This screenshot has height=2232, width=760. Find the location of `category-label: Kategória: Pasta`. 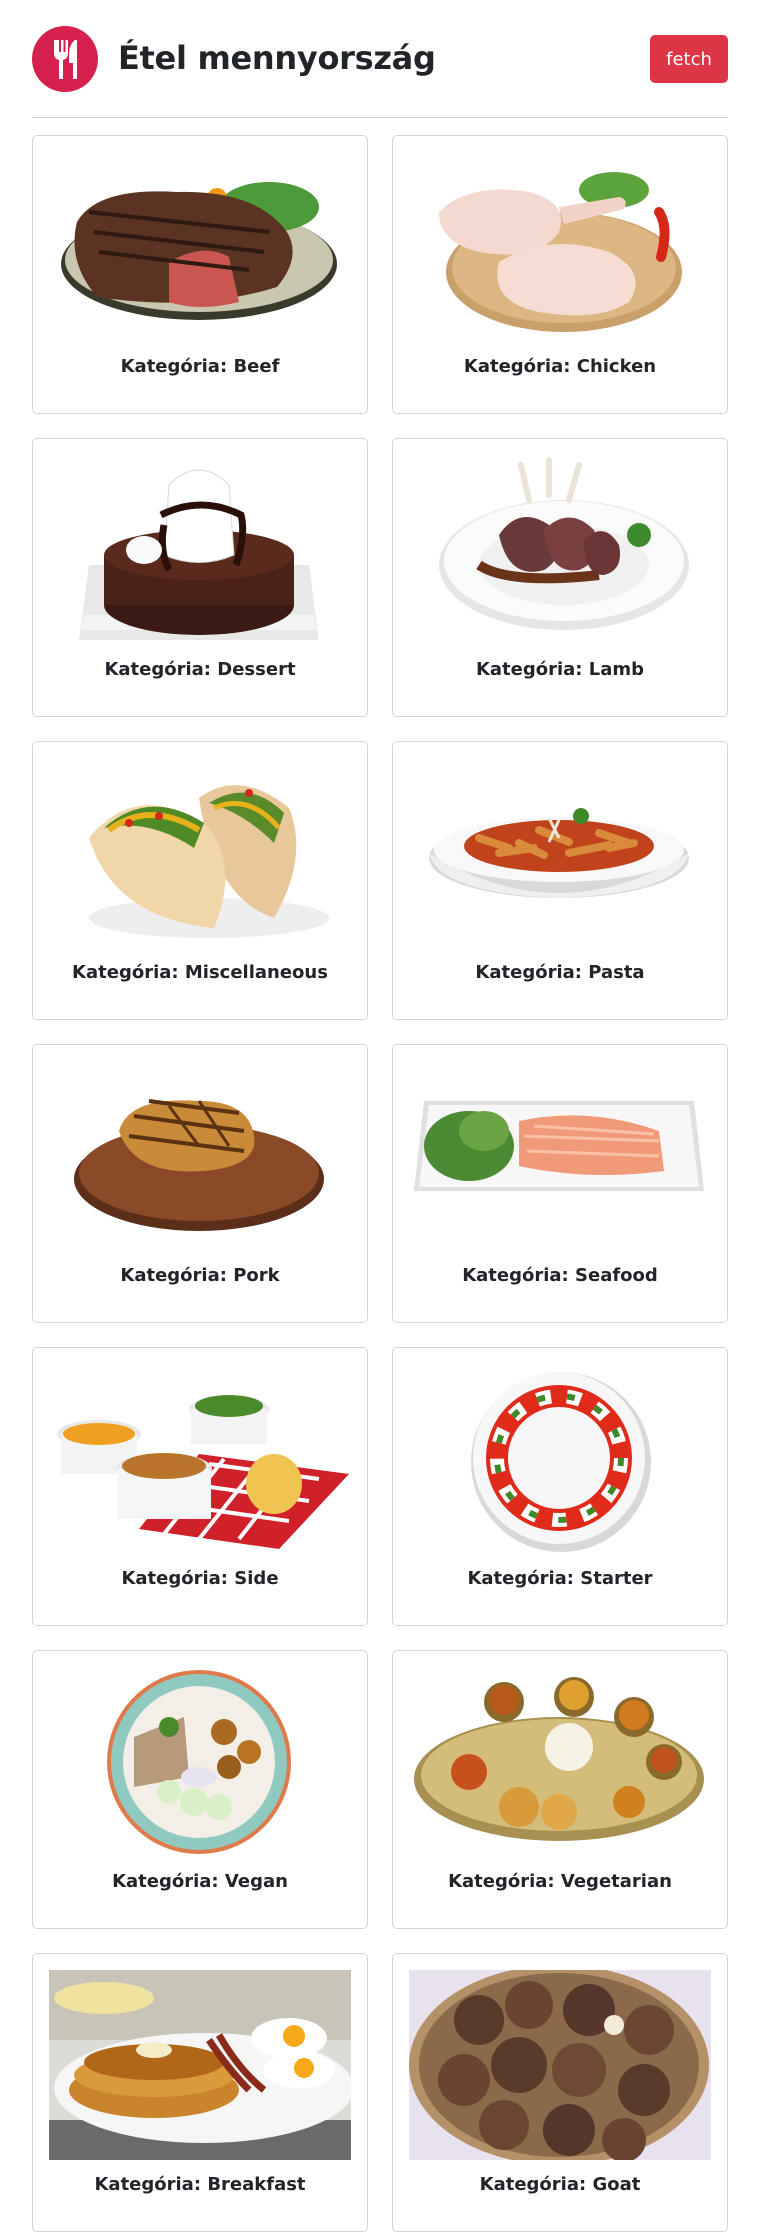

category-label: Kategória: Pasta is located at coordinates (560, 972).